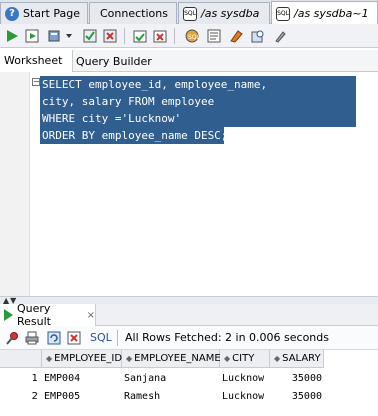 This screenshot has height=416, width=378. What do you see at coordinates (34, 396) in the screenshot?
I see `row-number: 2` at bounding box center [34, 396].